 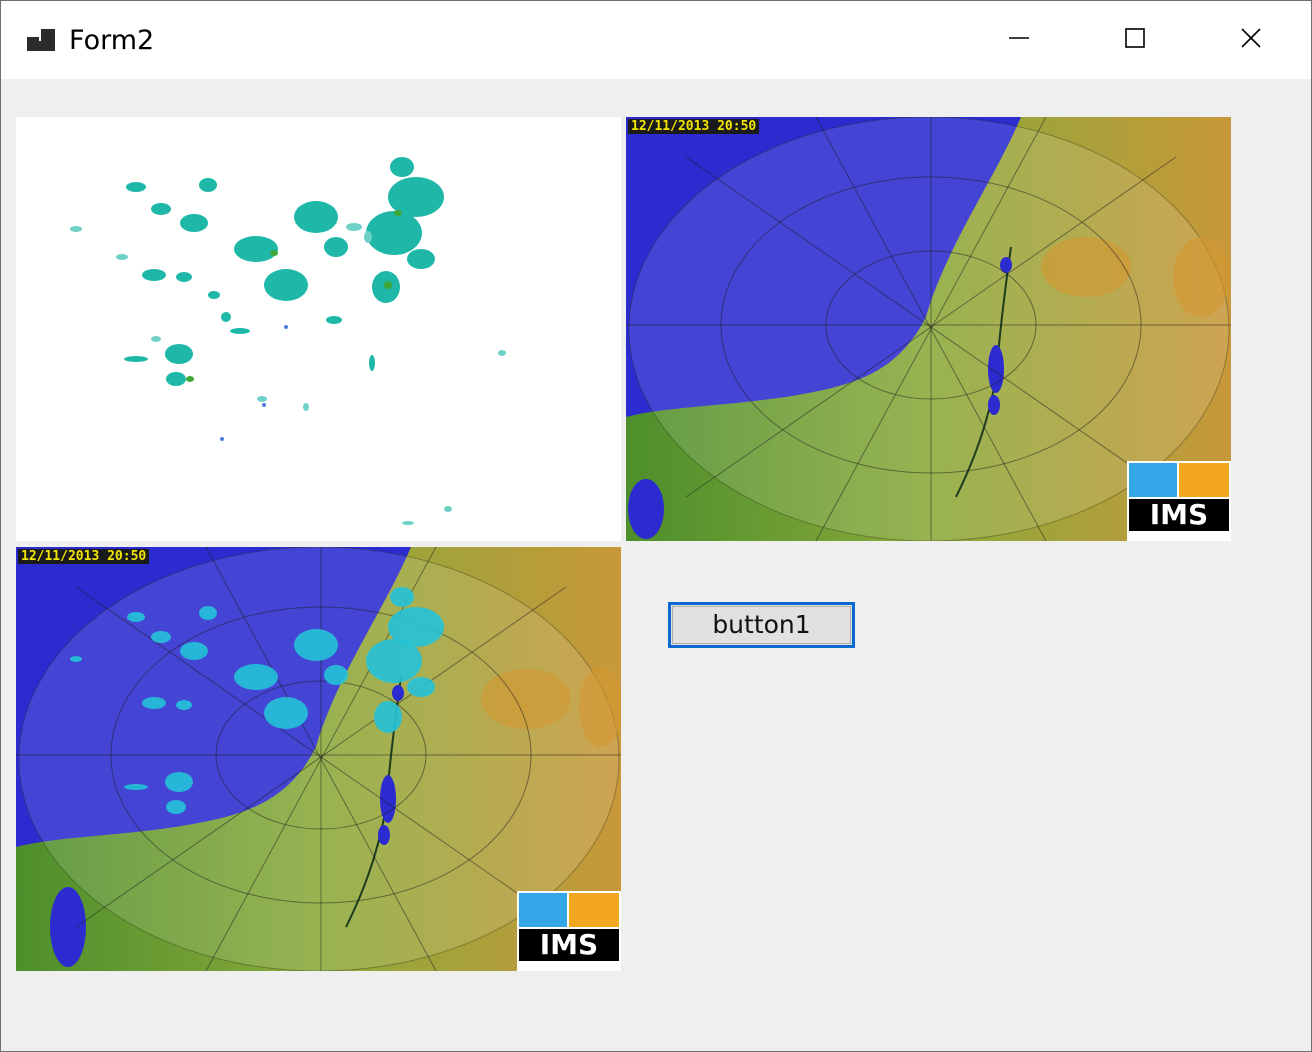 I want to click on title-bar: Form2, so click(x=656, y=40).